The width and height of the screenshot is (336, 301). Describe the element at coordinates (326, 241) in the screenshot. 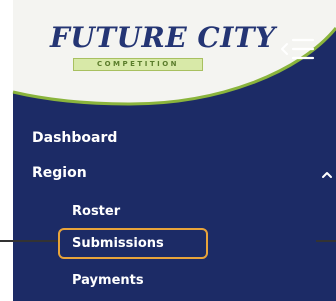

I see `guide-line-right` at that location.